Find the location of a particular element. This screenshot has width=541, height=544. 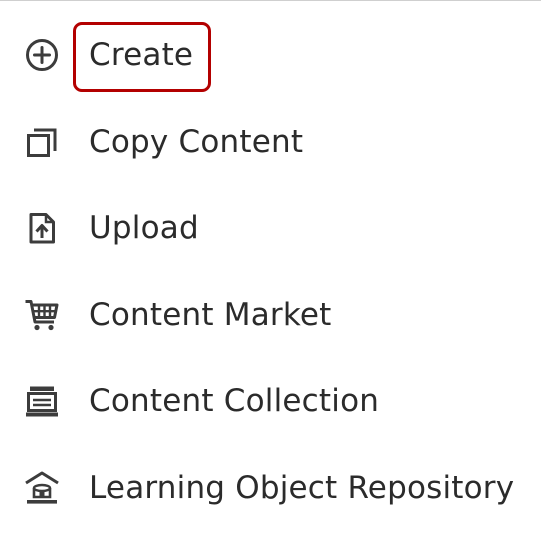

menu-item-content-collection: Content Collection is located at coordinates (270, 401).